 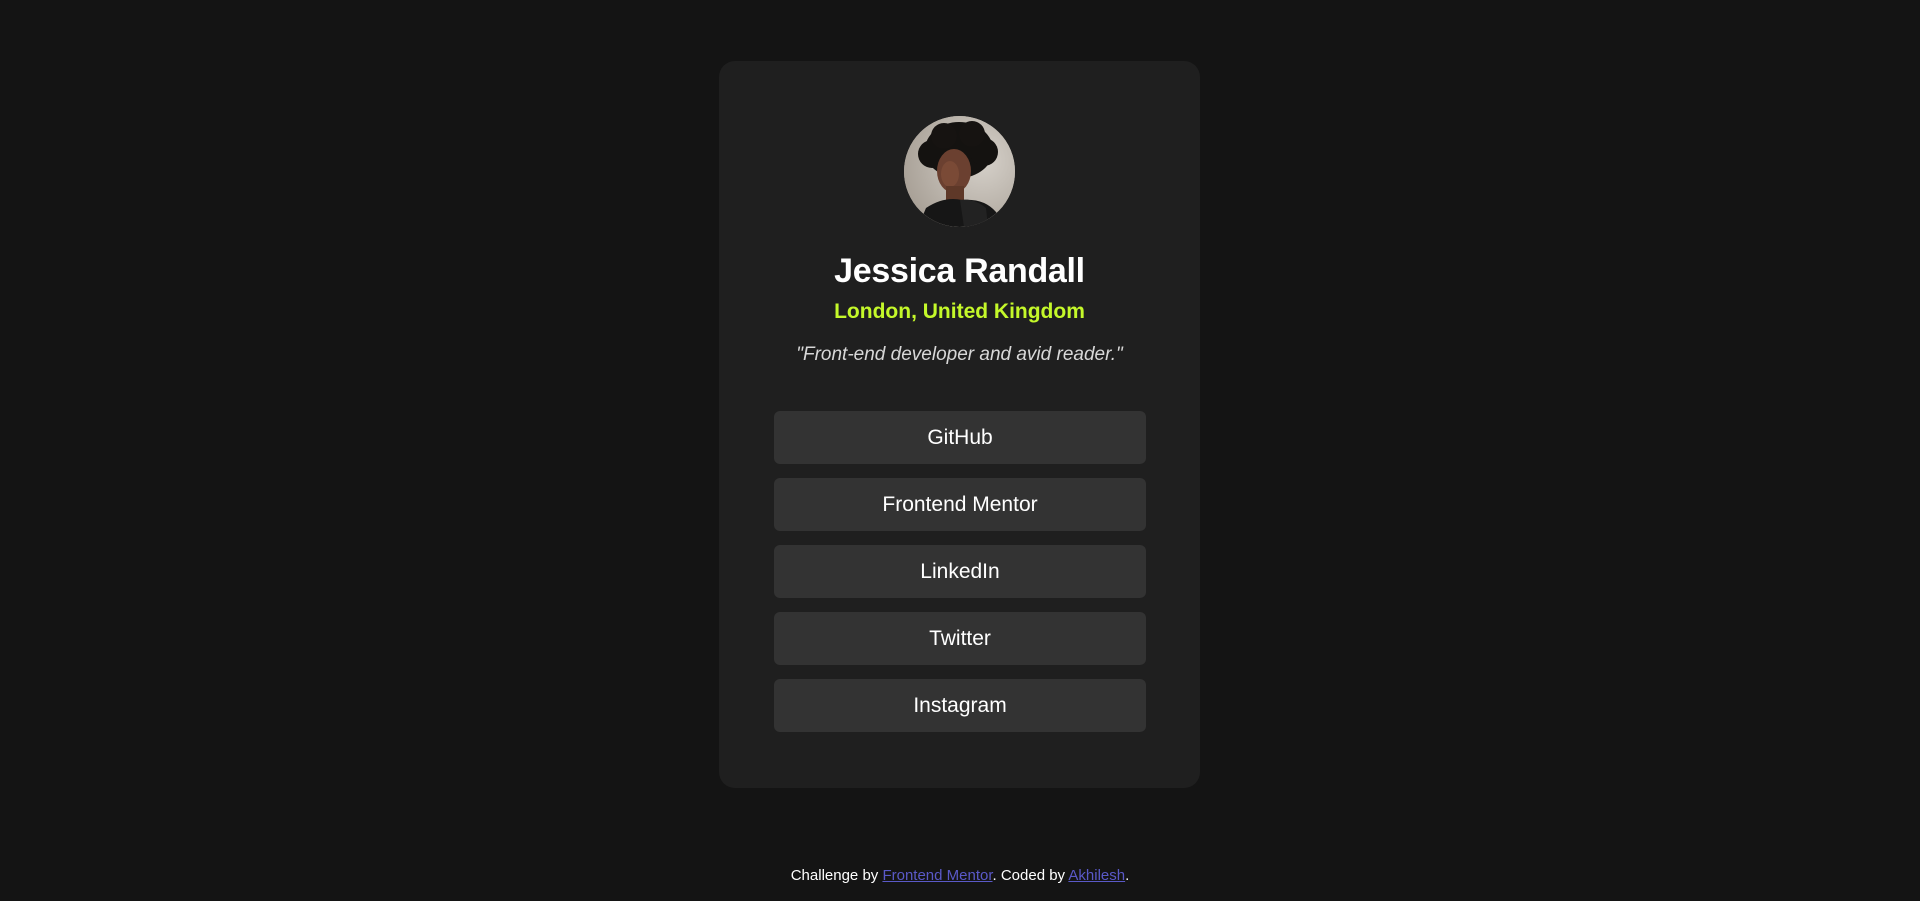 What do you see at coordinates (937, 875) in the screenshot?
I see `challenge-link: Frontend Mentor` at bounding box center [937, 875].